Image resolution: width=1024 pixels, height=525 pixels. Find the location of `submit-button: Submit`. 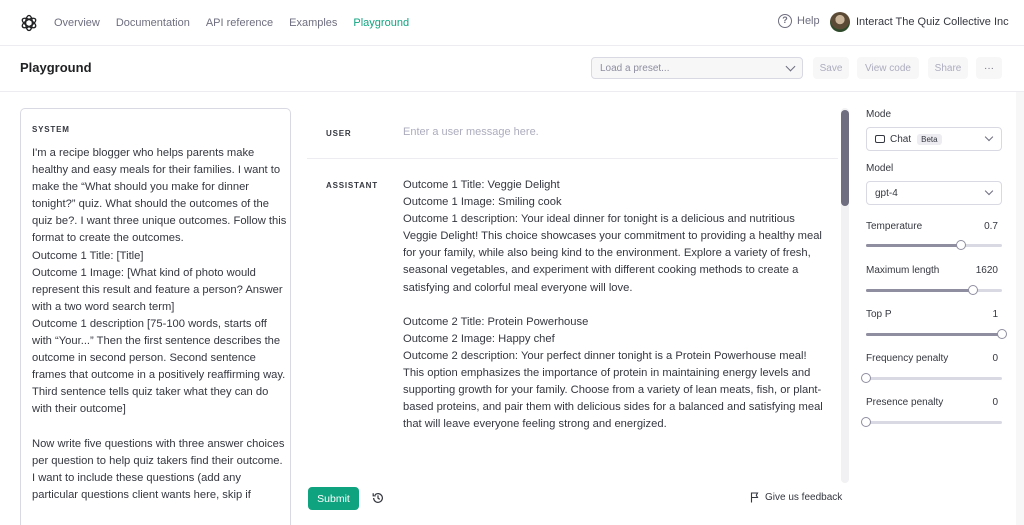

submit-button: Submit is located at coordinates (333, 498).